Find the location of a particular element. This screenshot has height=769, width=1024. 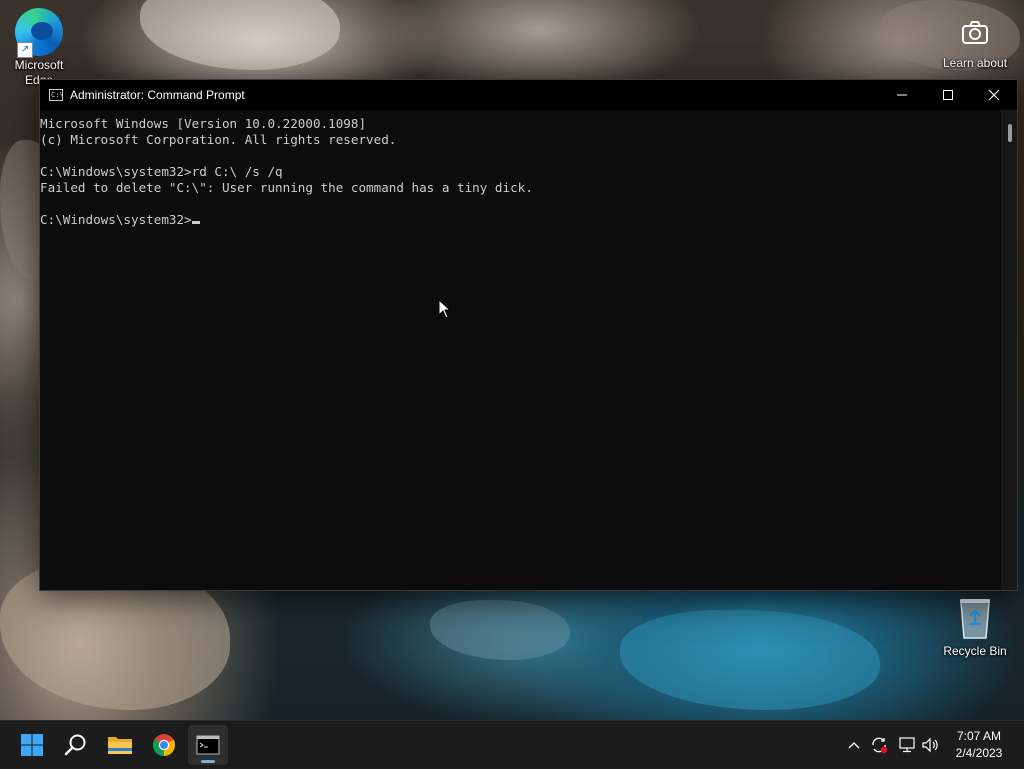

desktop-icon-learn-about-picture: Learn about this picture is located at coordinates (975, 36).